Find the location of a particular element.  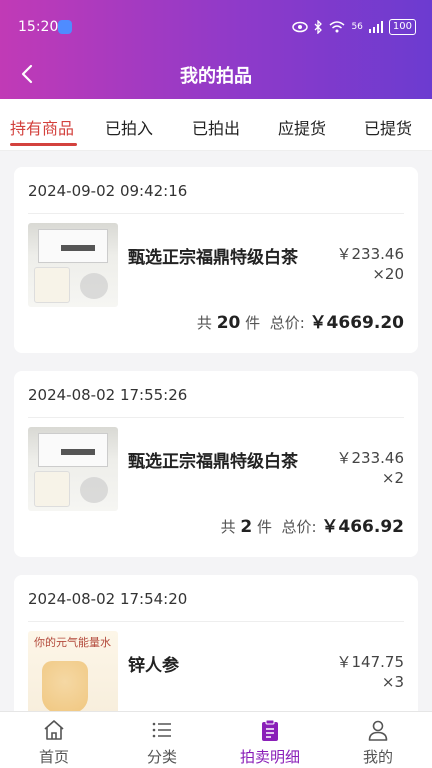

product-image-caption: 你的元气能量水 is located at coordinates (72, 642).